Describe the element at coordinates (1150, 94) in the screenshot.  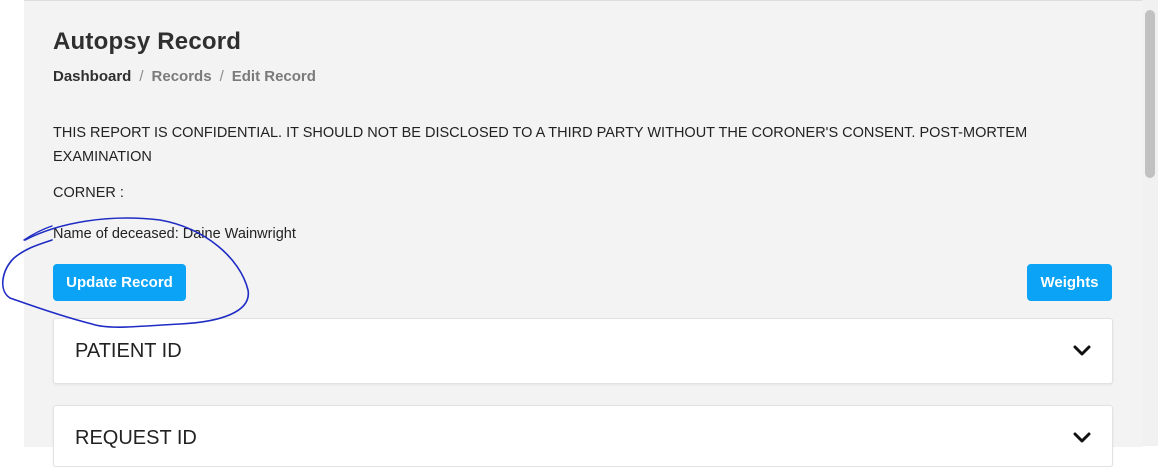
I see `scrollbar-thumb` at that location.